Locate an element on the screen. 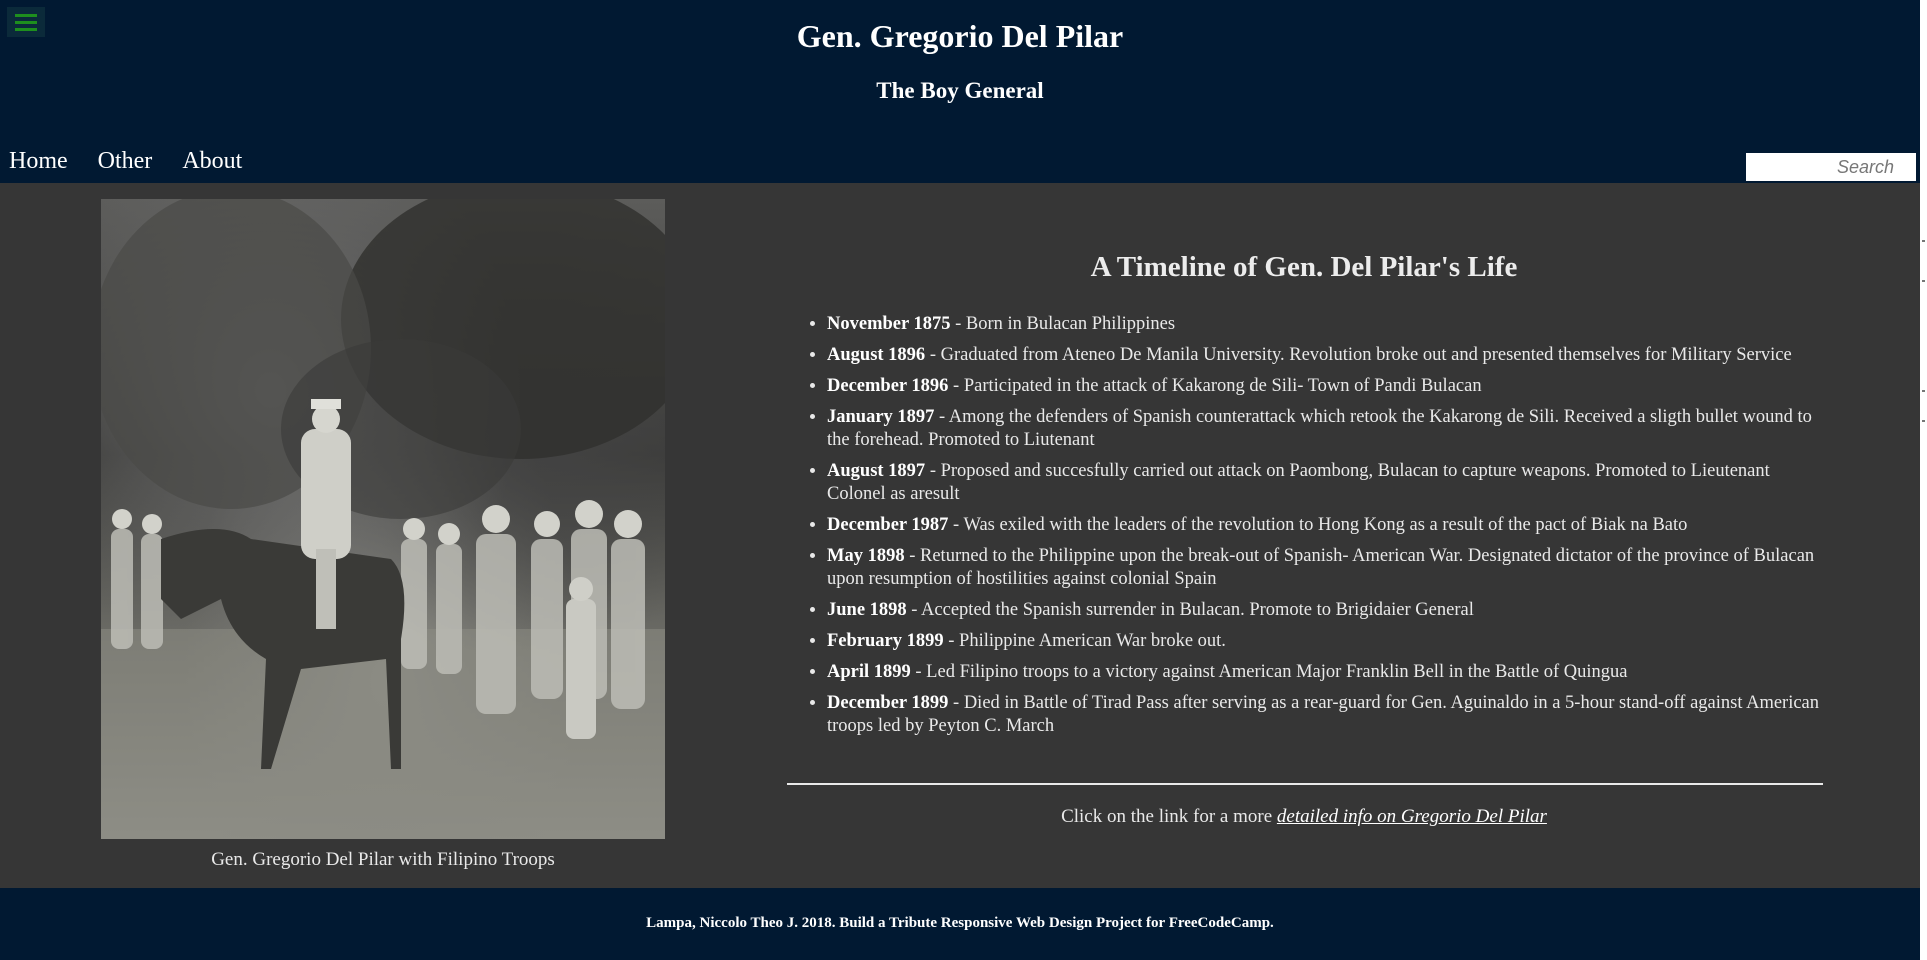 The image size is (1927, 960). timeline-date: November 1875 is located at coordinates (889, 324).